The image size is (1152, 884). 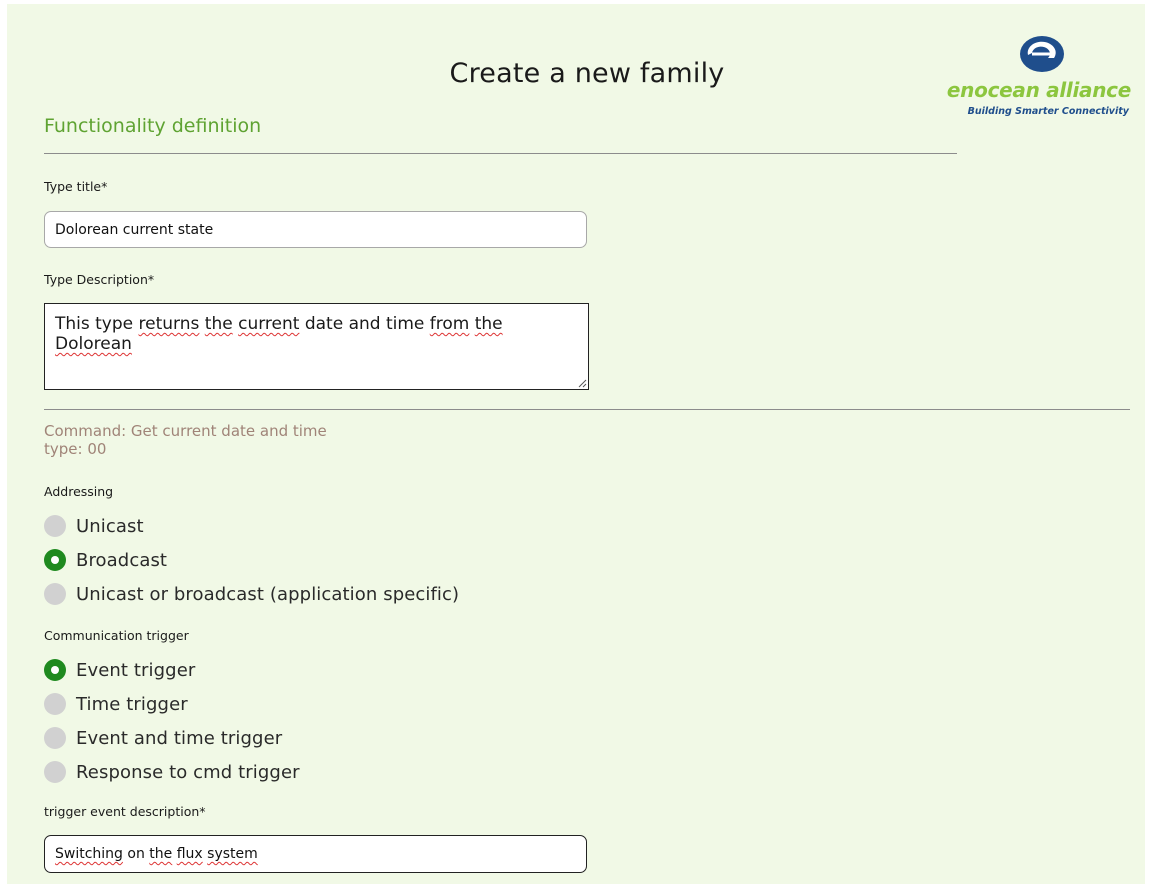 I want to click on trigger-option-label: Response to cmd trigger, so click(x=188, y=772).